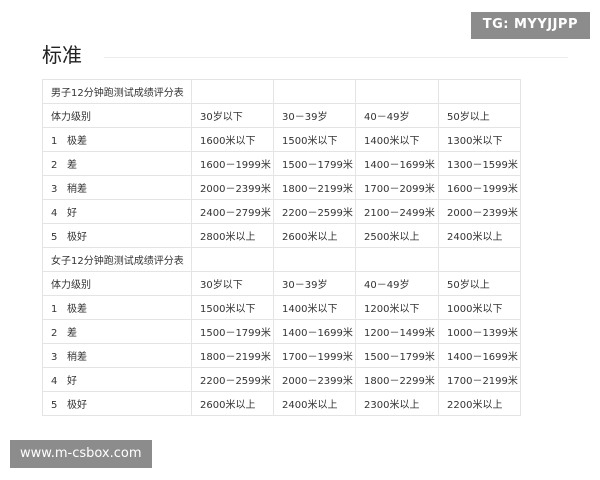 This screenshot has width=600, height=480. What do you see at coordinates (117, 283) in the screenshot?
I see `column-header: 体力级别` at bounding box center [117, 283].